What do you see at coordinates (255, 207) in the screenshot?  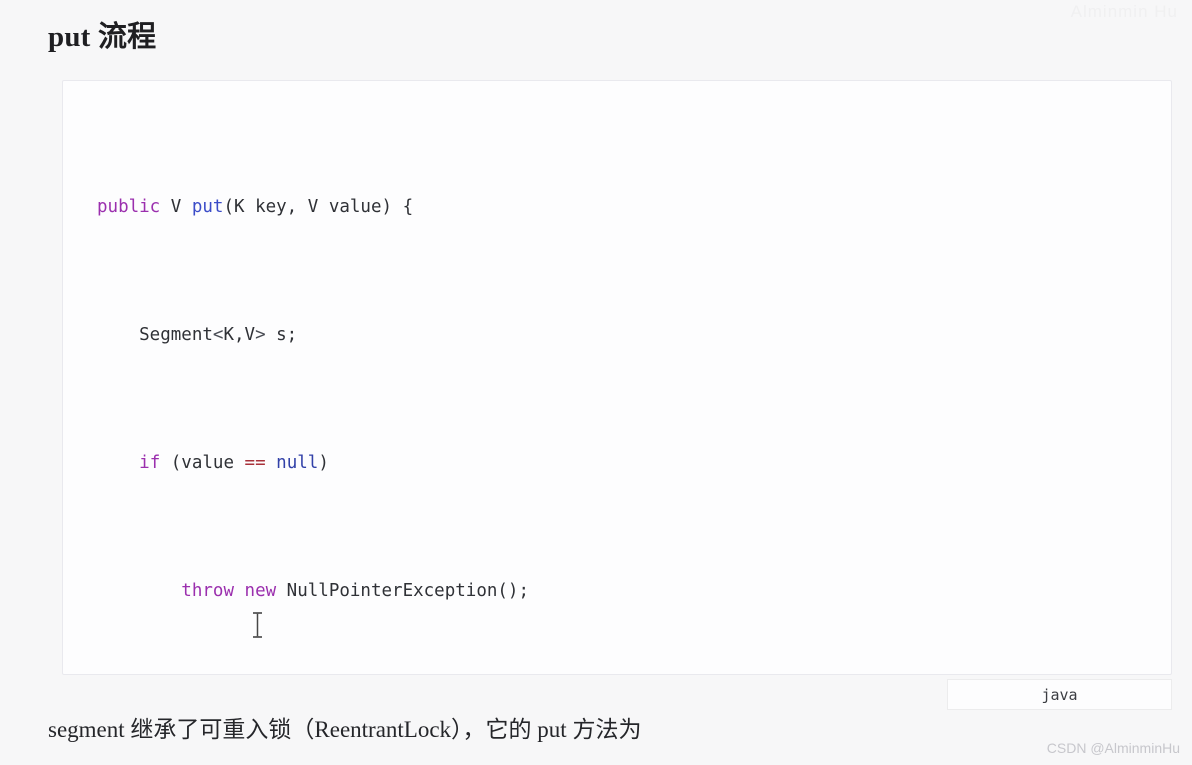 I see `code-line: public V put(K key, V value) {` at bounding box center [255, 207].